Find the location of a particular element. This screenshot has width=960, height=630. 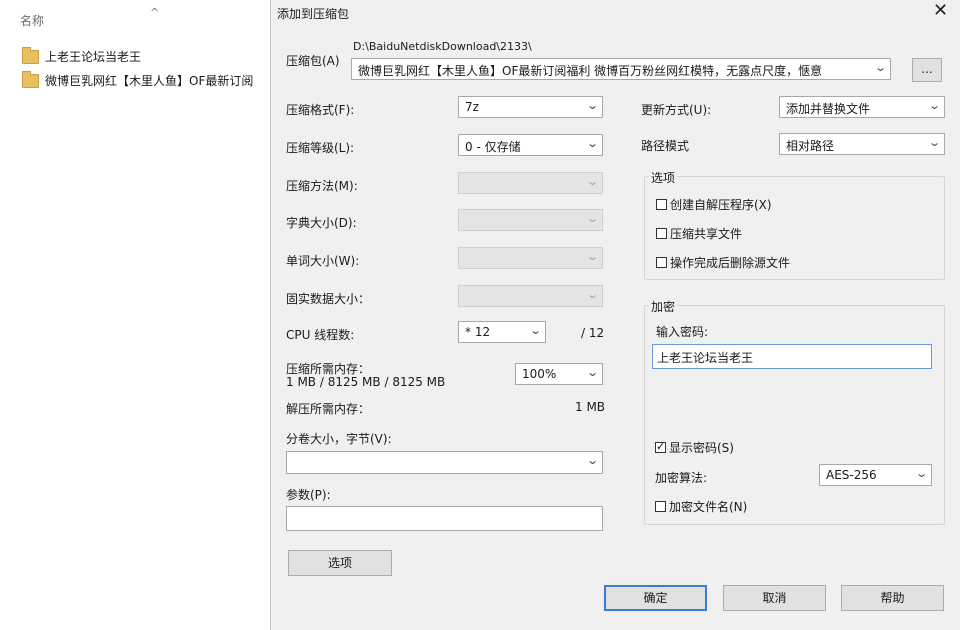

encryption-method-value: AES-256 is located at coordinates (851, 475).